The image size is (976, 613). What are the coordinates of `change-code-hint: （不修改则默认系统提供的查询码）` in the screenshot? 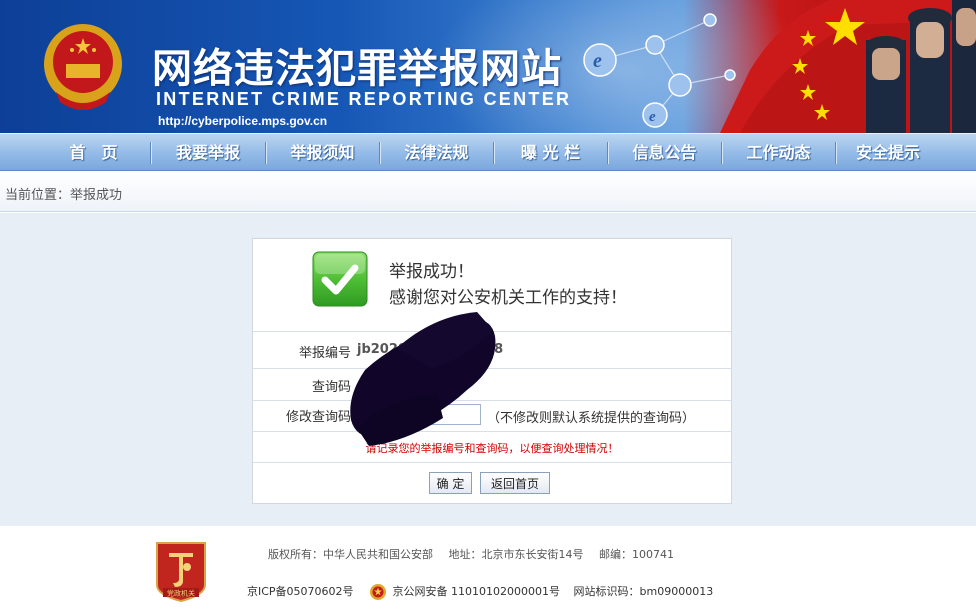 It's located at (591, 418).